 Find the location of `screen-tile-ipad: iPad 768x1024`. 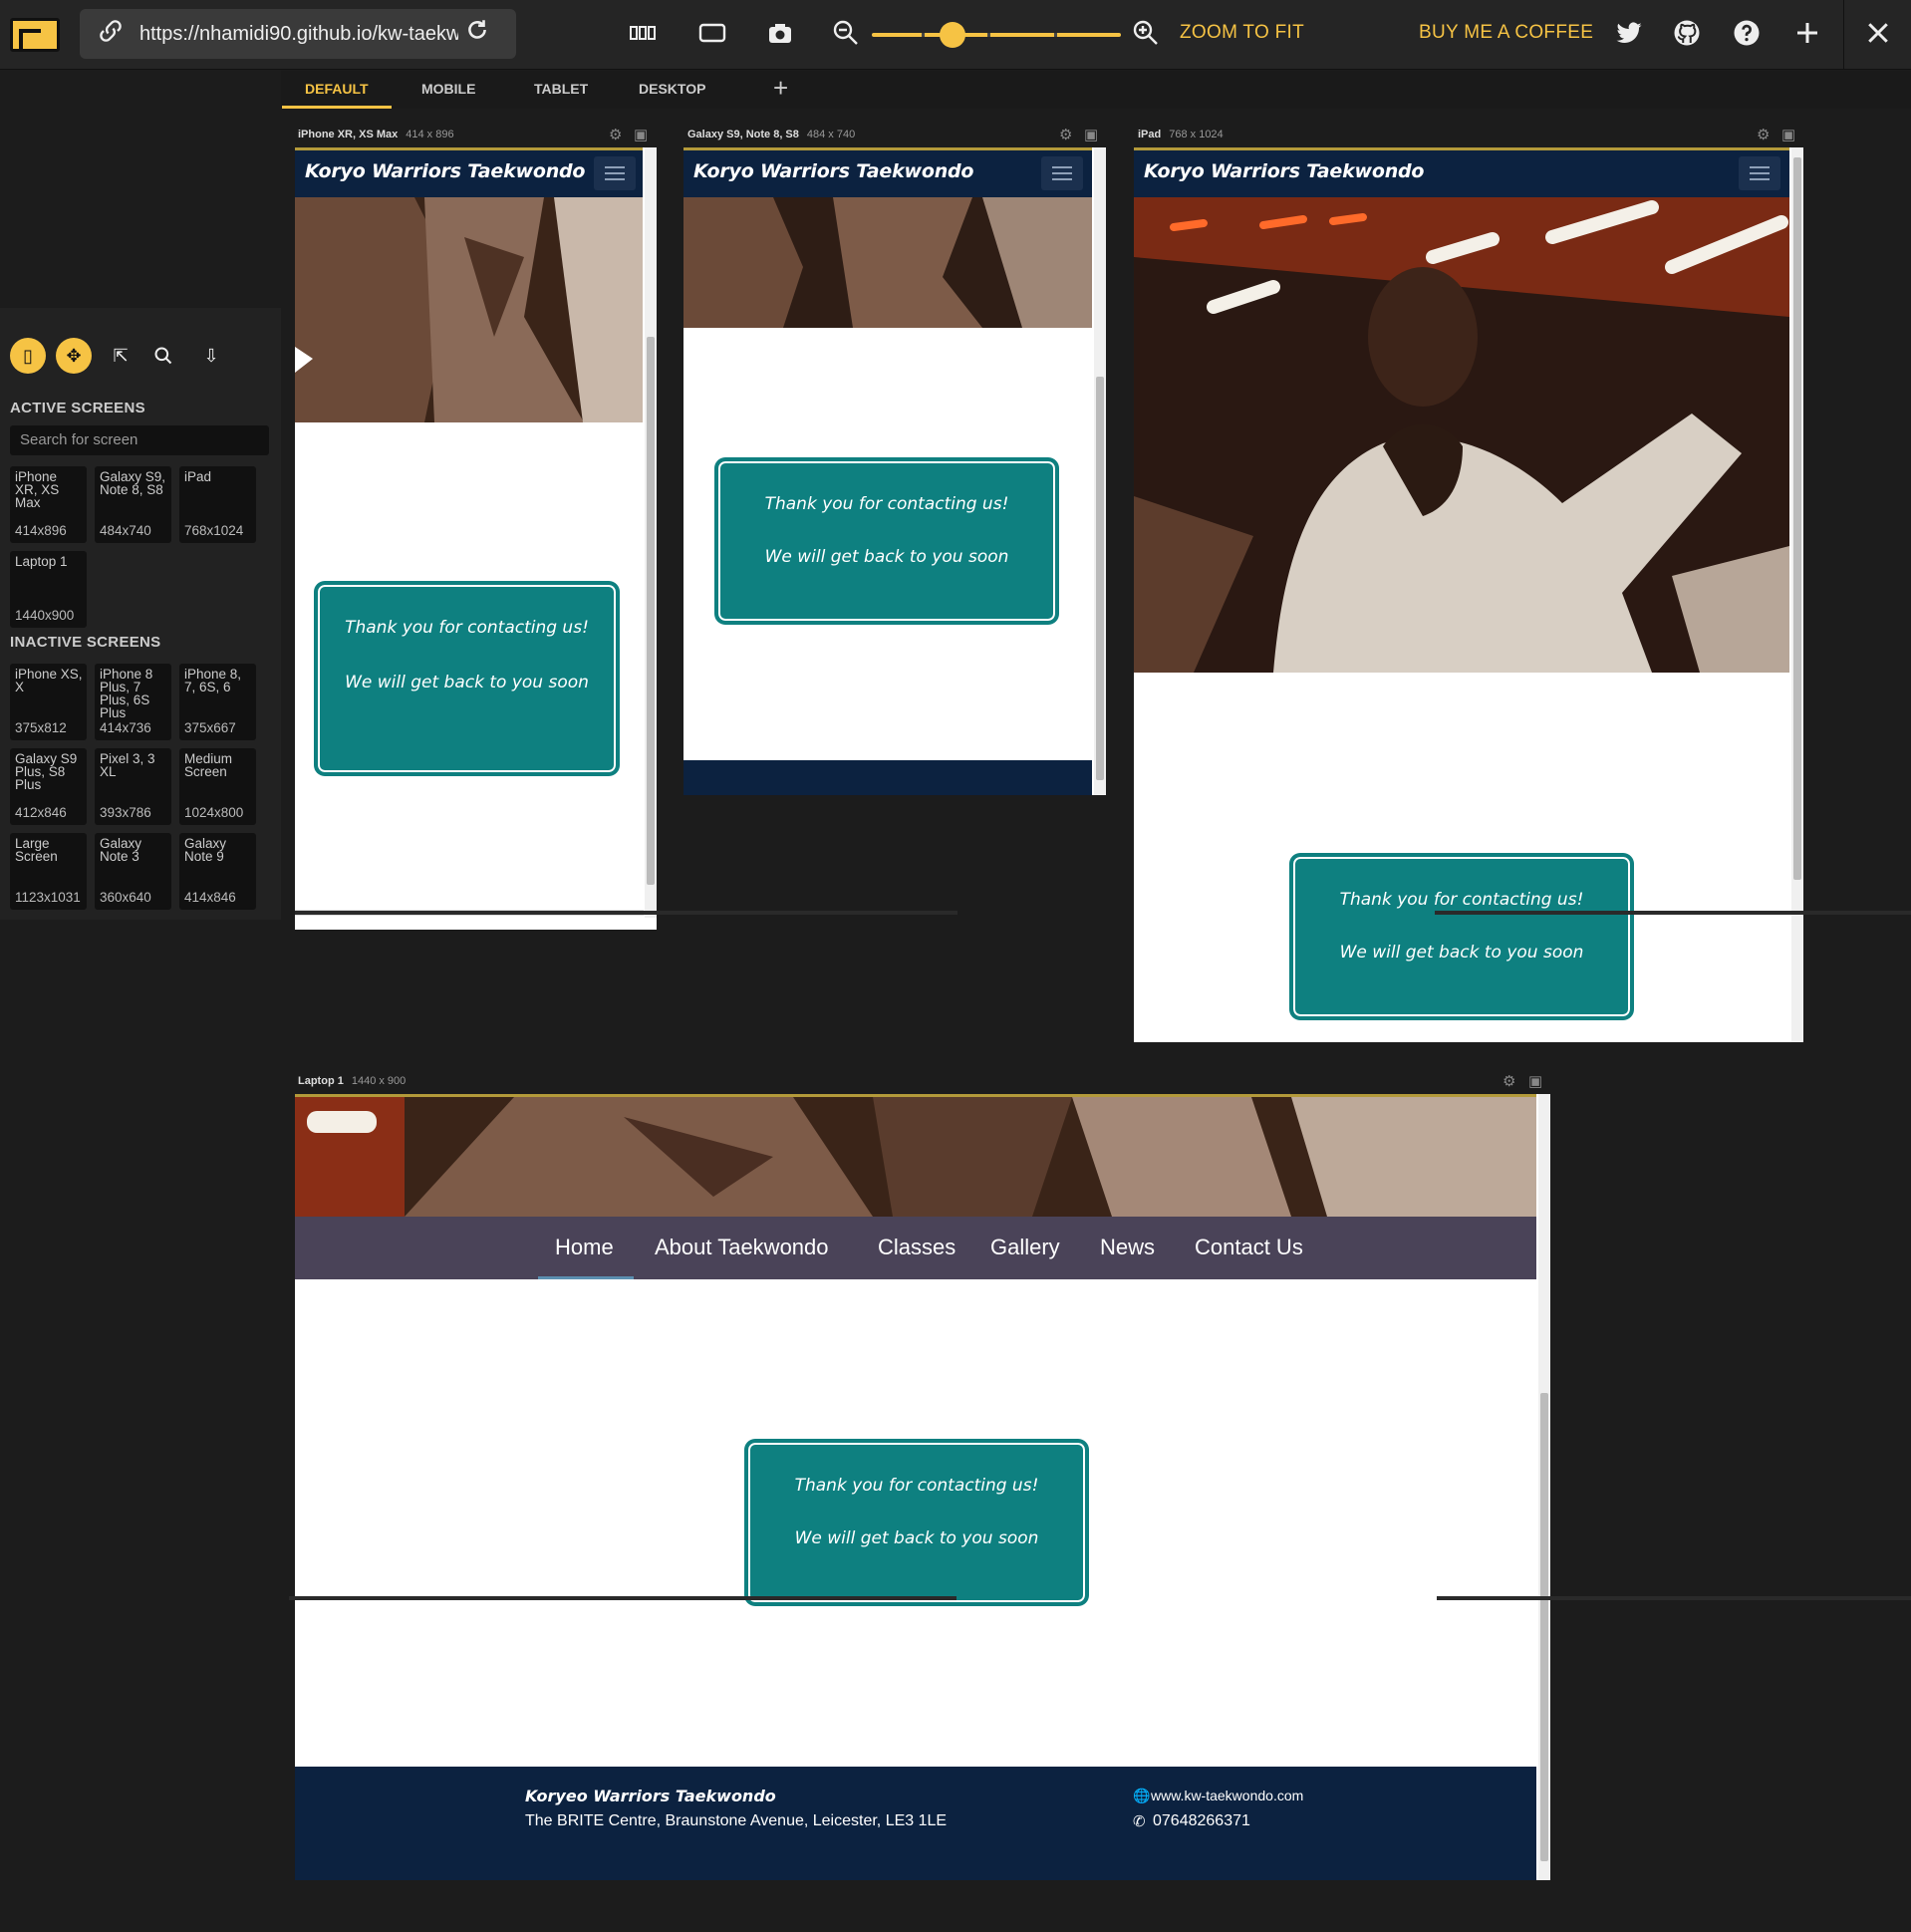

screen-tile-ipad: iPad 768x1024 is located at coordinates (217, 504).